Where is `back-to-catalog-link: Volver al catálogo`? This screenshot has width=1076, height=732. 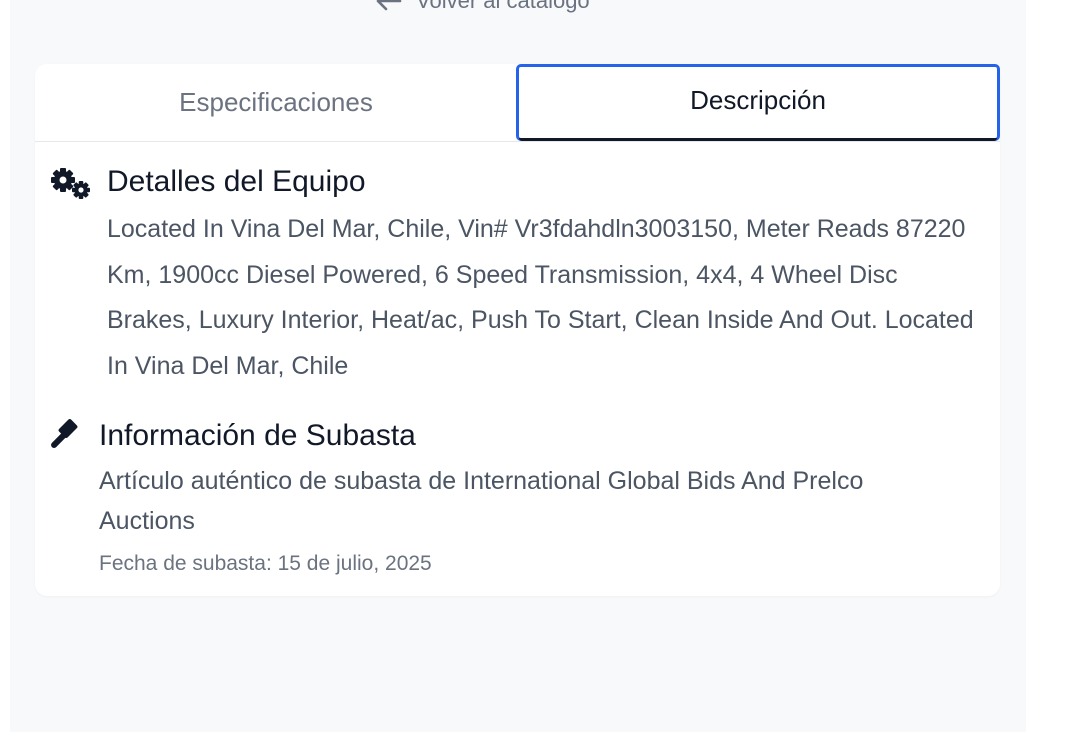 back-to-catalog-link: Volver al catálogo is located at coordinates (482, 8).